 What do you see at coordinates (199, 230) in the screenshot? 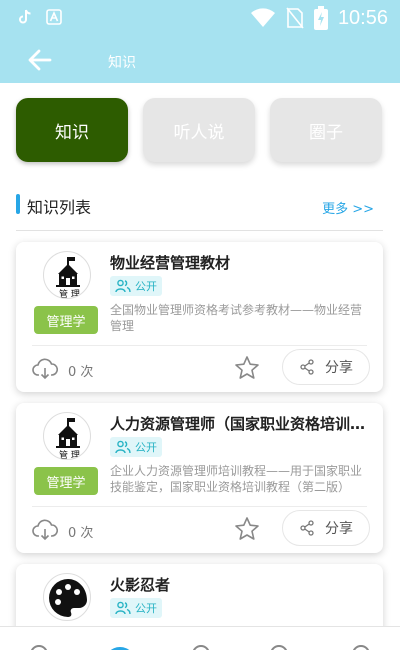
I see `section-divider` at bounding box center [199, 230].